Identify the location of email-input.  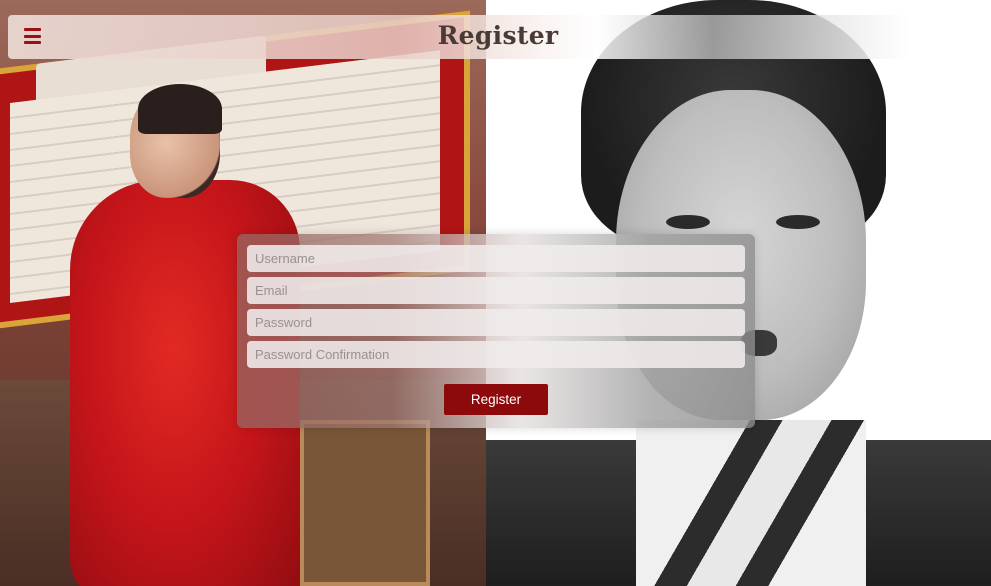
(496, 290).